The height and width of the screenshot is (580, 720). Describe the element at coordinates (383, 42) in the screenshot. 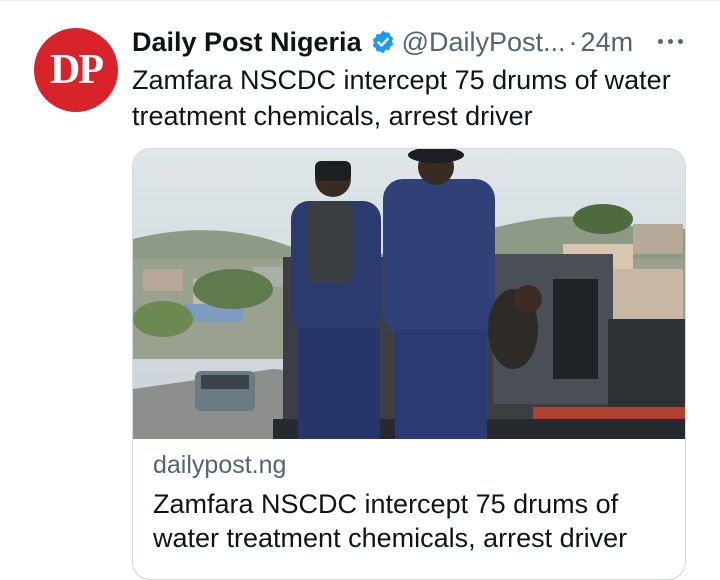

I see `verified-badge-icon` at that location.